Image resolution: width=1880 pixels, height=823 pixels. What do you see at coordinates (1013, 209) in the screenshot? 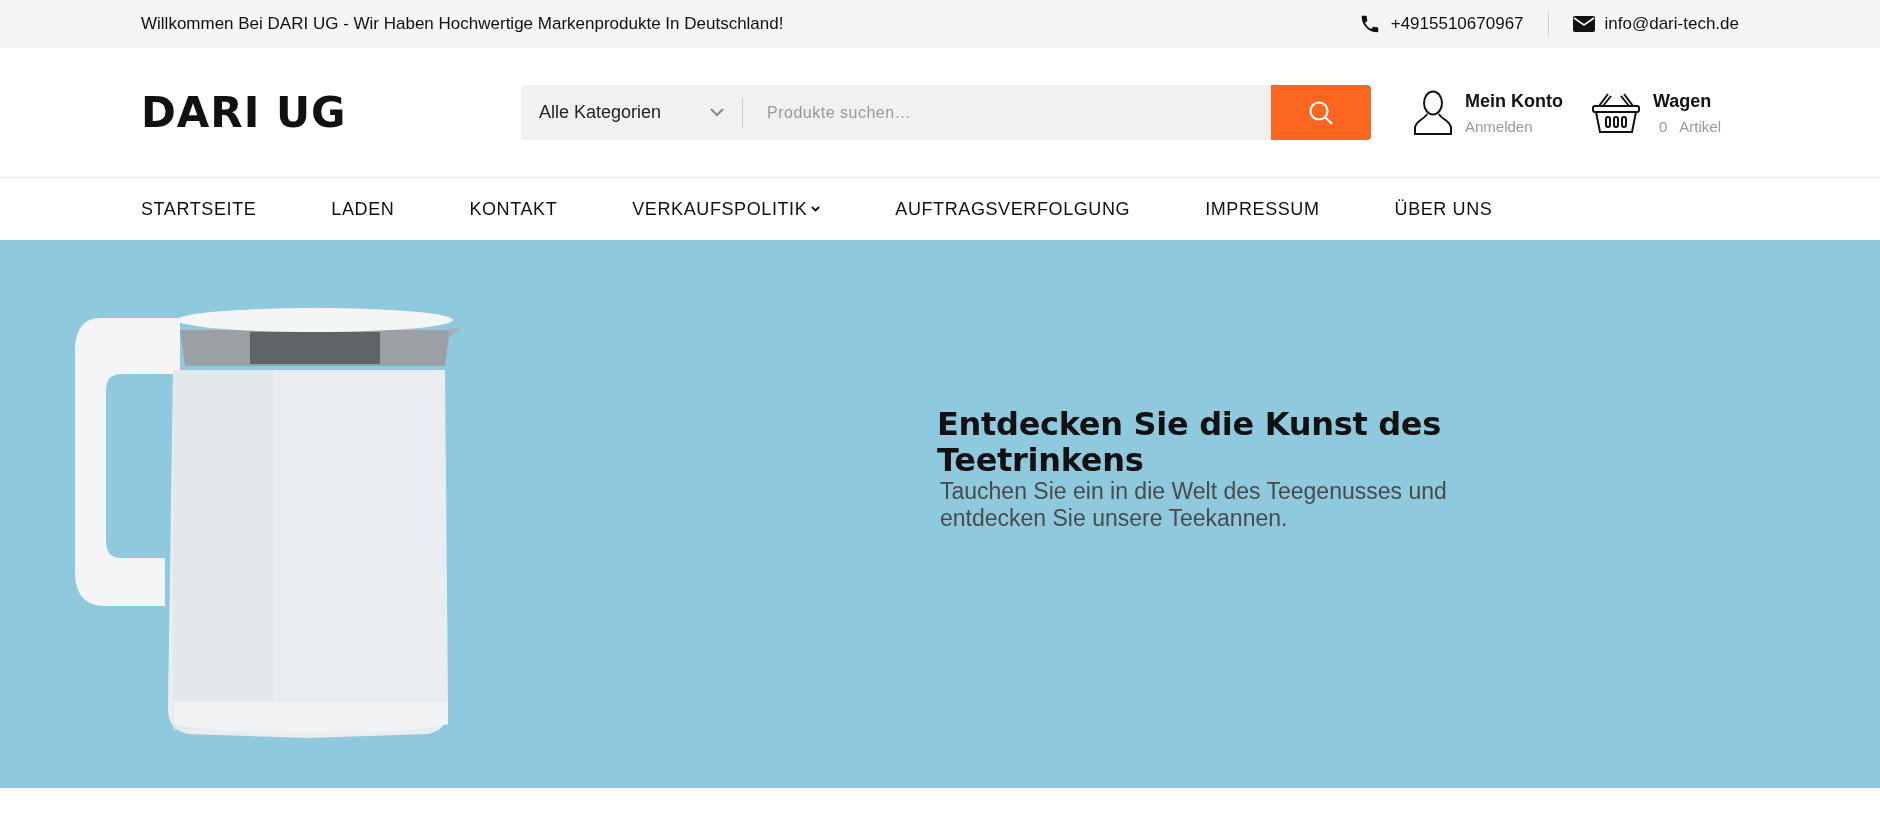
I see `nav-link: AUFTRAGSVERFOLGUNG` at bounding box center [1013, 209].